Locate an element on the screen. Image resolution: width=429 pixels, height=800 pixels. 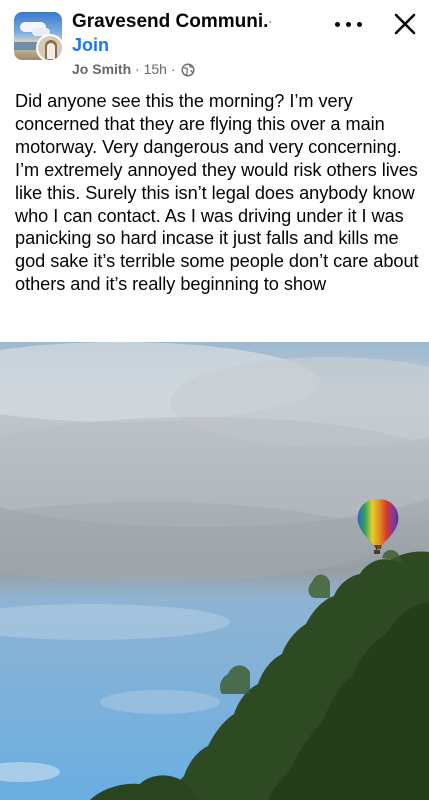
author-avatar is located at coordinates (50, 48).